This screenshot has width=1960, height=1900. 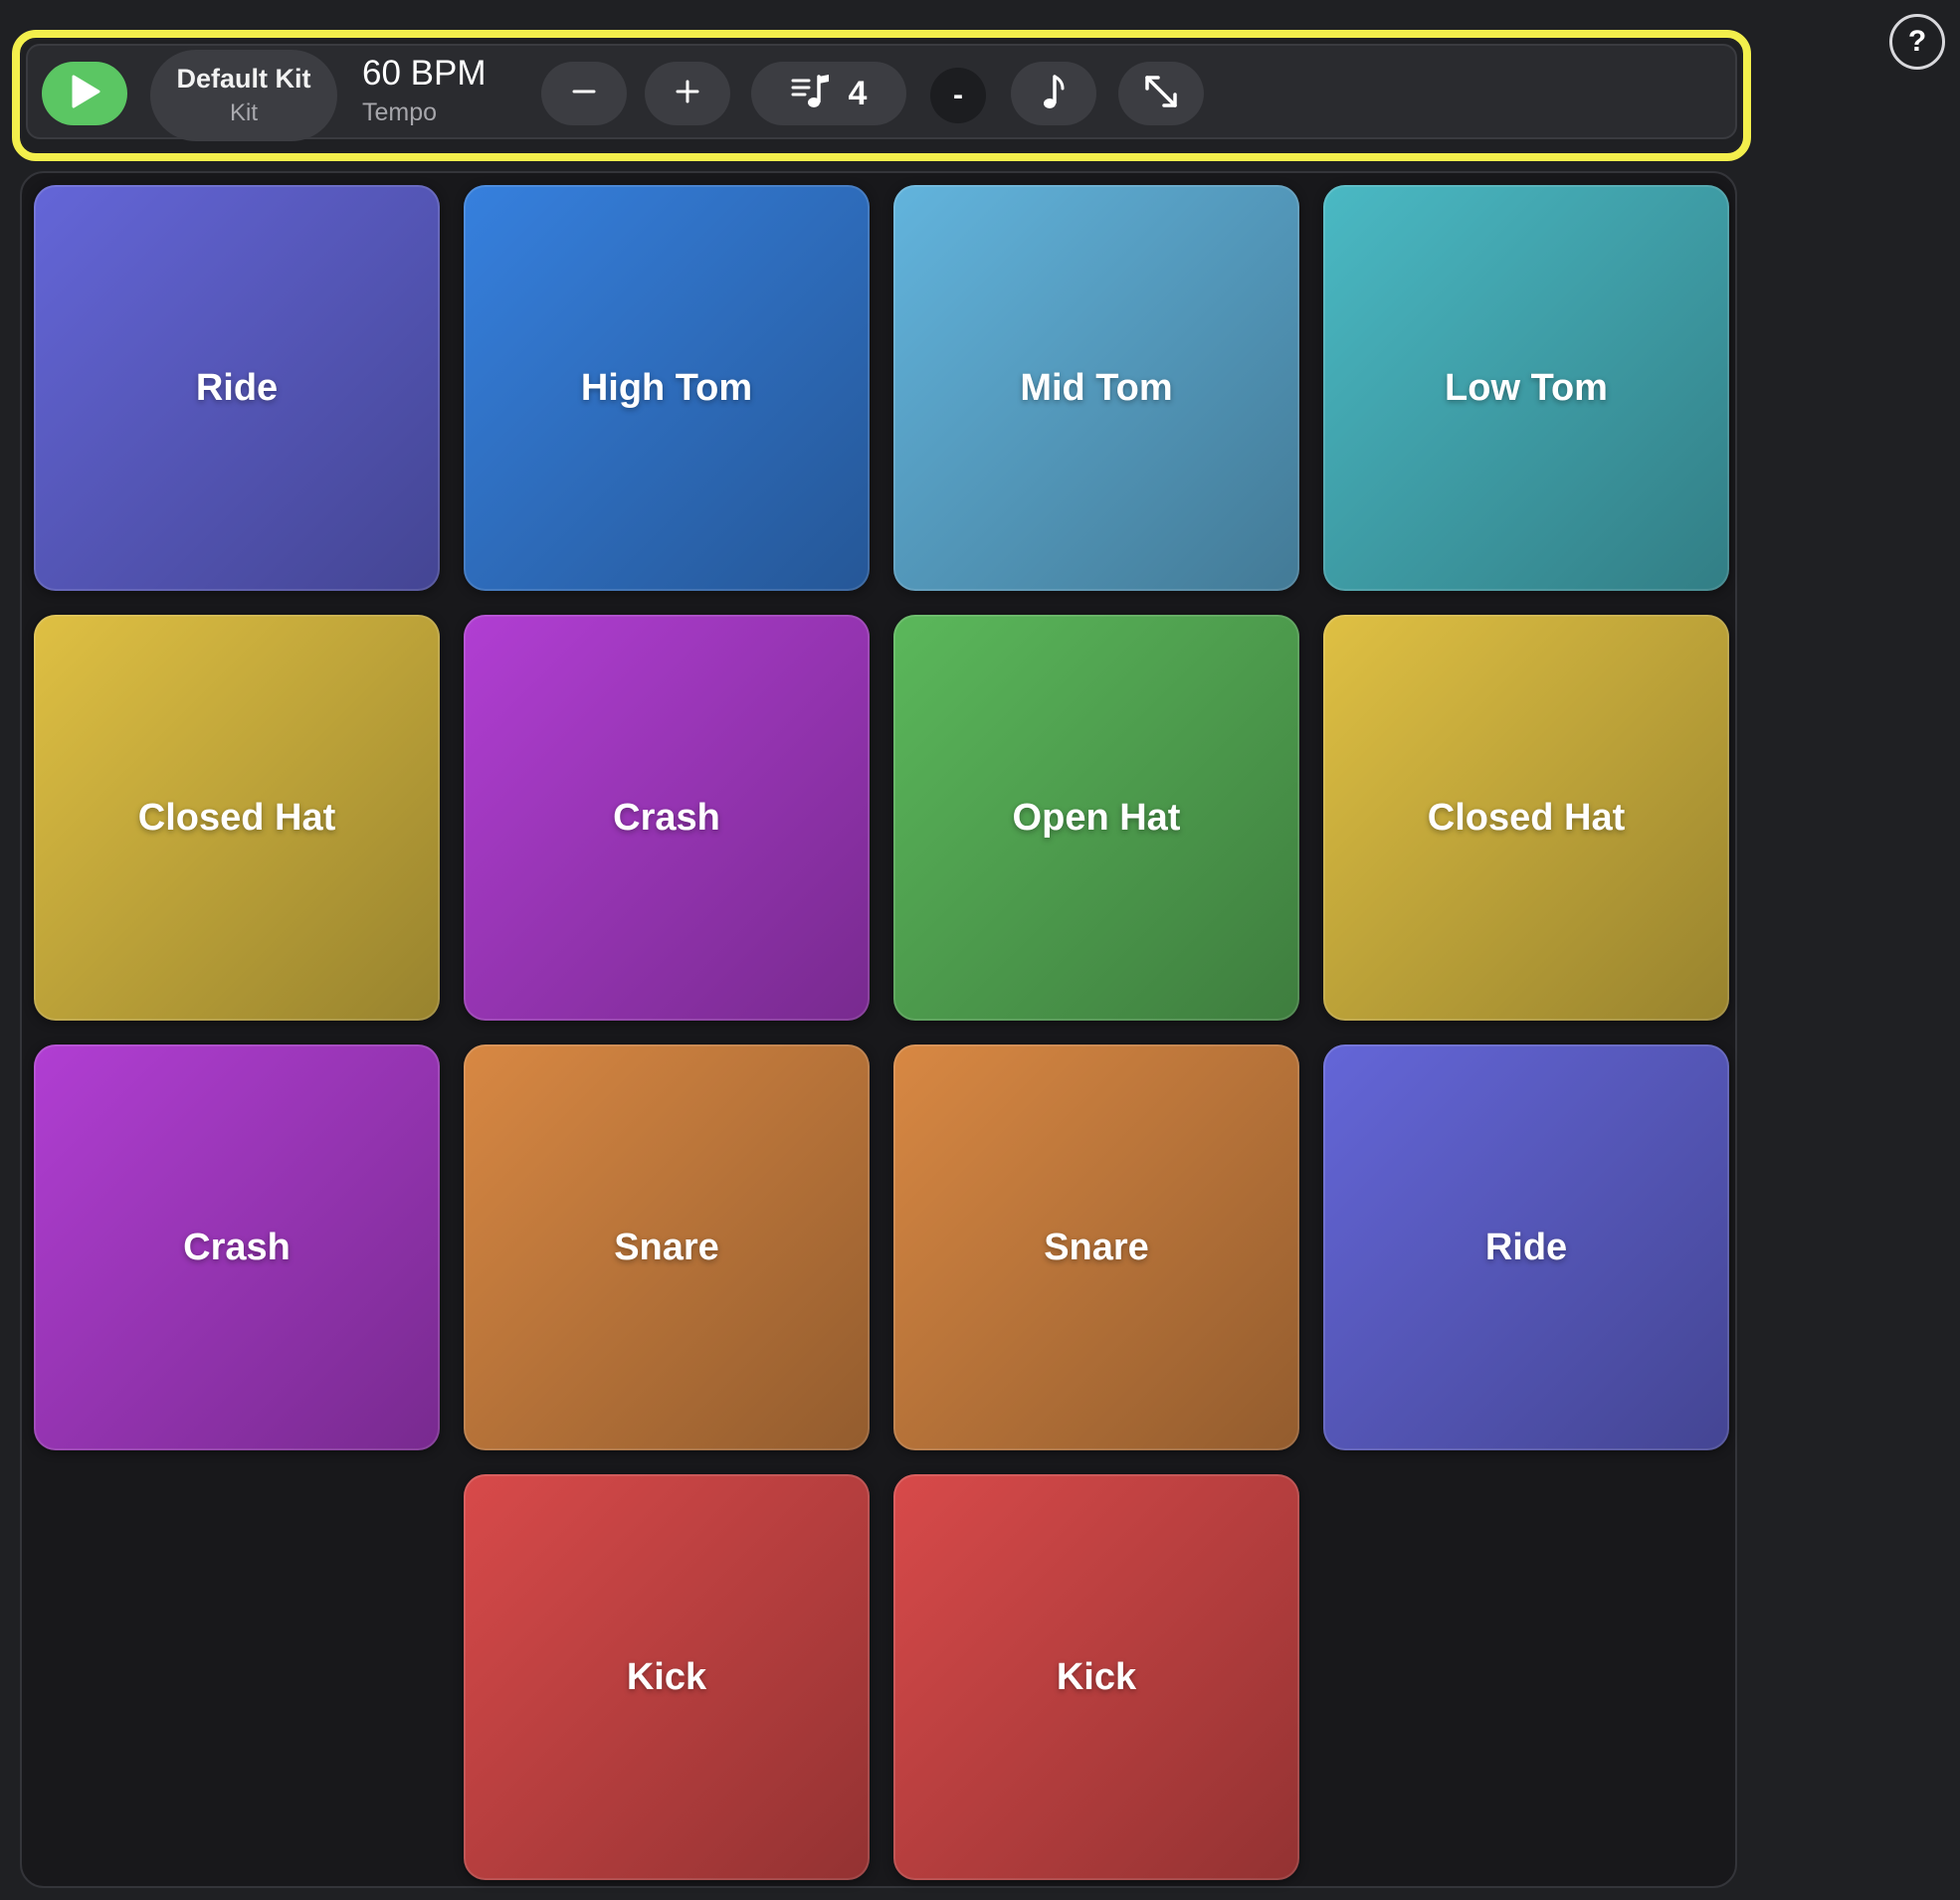 I want to click on kit-name: Default Kit, so click(x=243, y=80).